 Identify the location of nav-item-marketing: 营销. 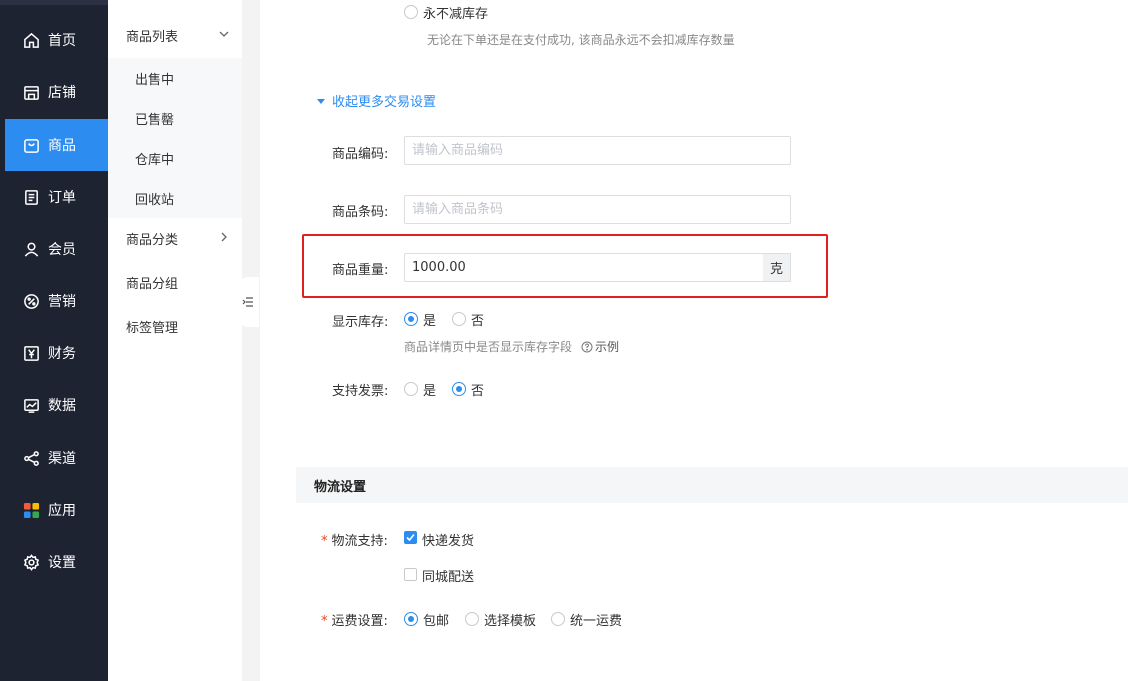
(54, 301).